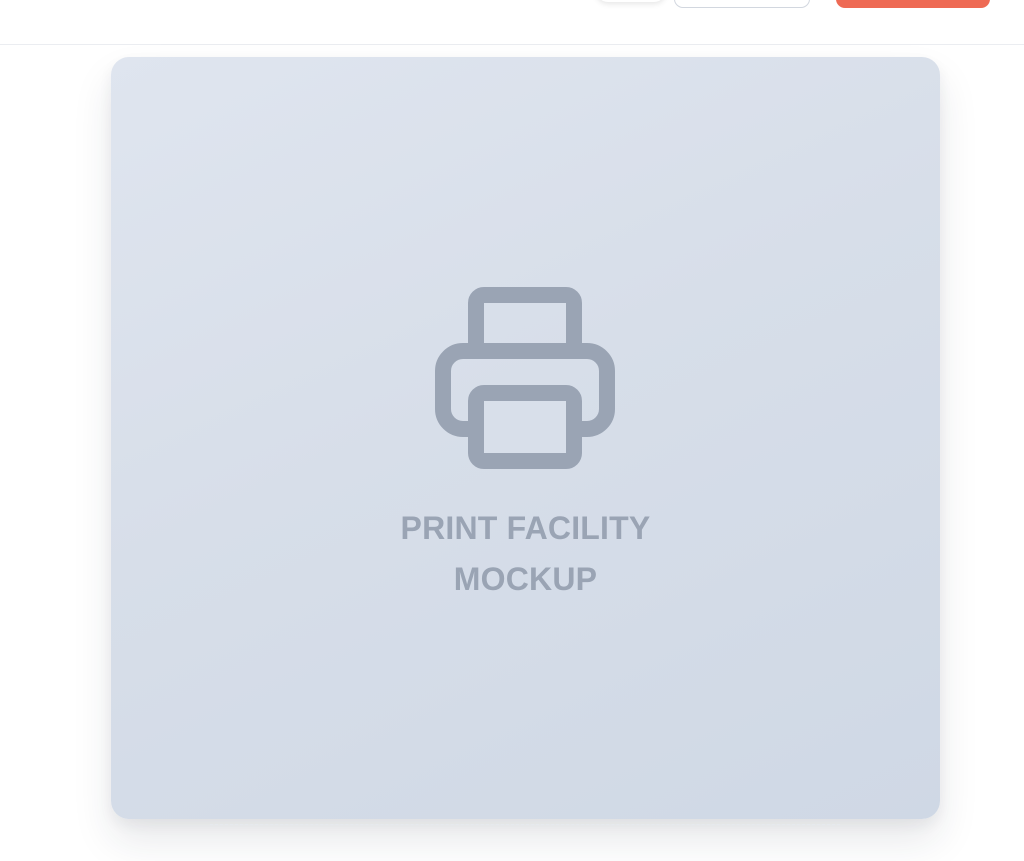 This screenshot has height=861, width=1024. What do you see at coordinates (525, 378) in the screenshot?
I see `printer-icon` at bounding box center [525, 378].